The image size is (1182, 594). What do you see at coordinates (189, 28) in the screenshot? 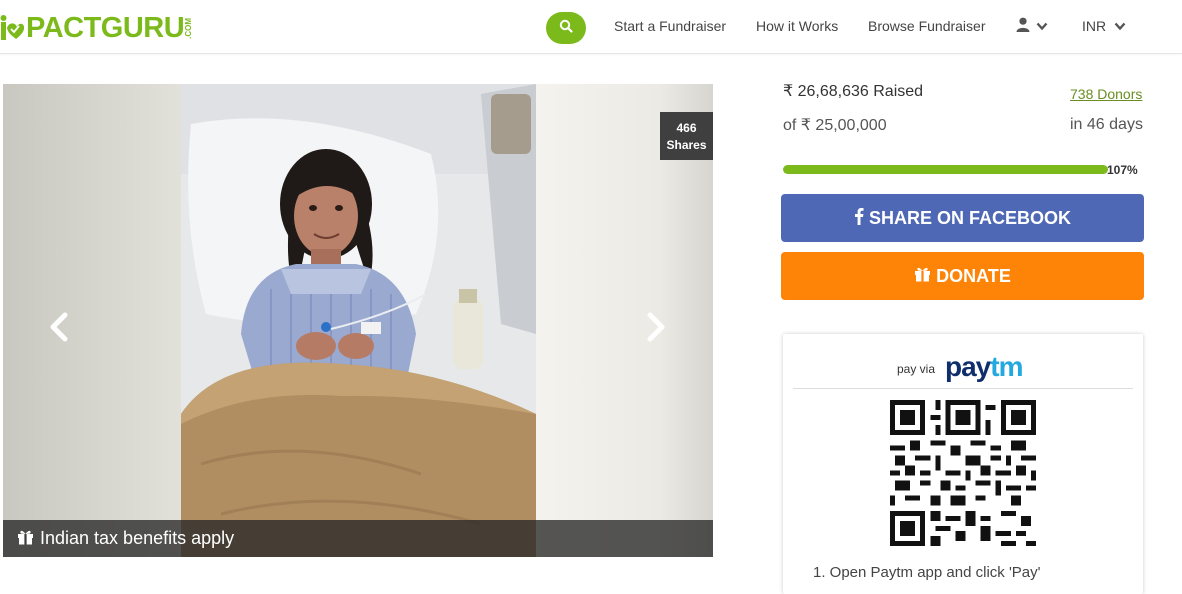
I see `logo-domain-suffix: .COM` at bounding box center [189, 28].